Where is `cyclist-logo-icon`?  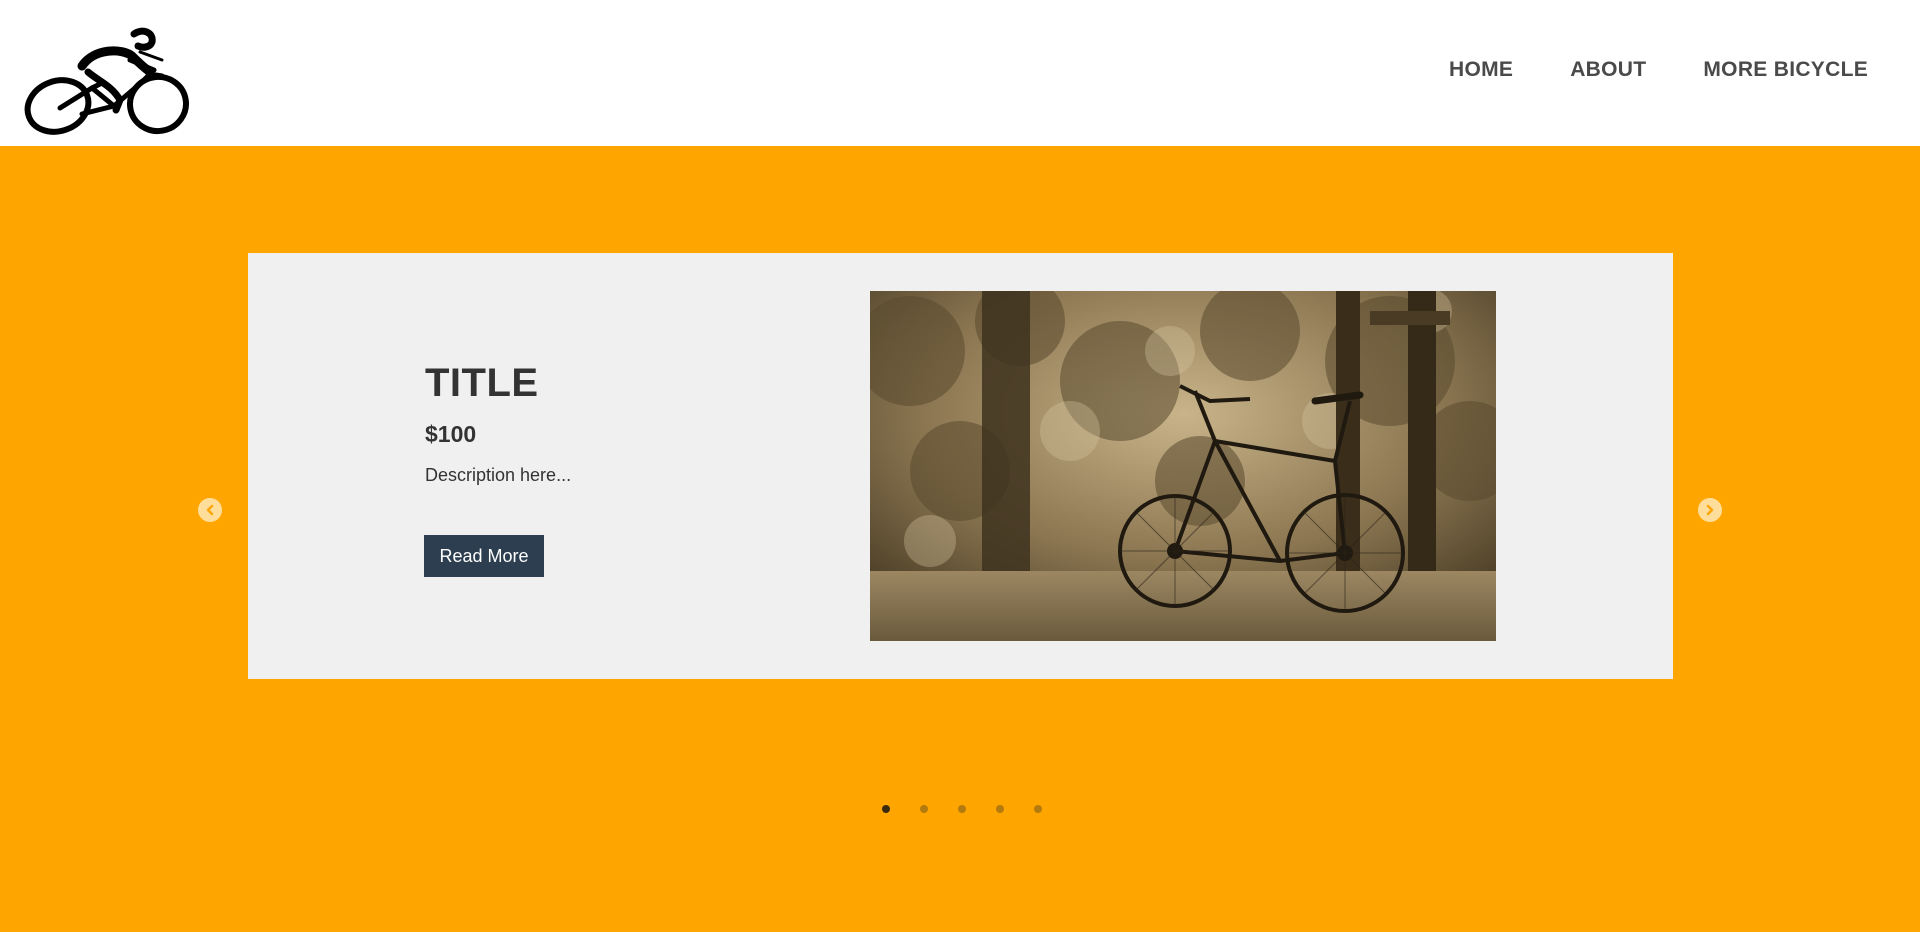 cyclist-logo-icon is located at coordinates (107, 81).